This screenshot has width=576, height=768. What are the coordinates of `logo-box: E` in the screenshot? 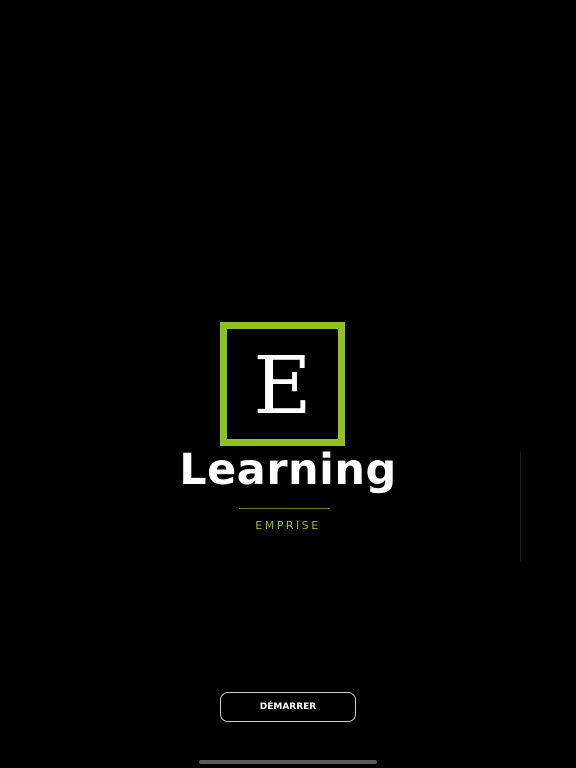 It's located at (282, 384).